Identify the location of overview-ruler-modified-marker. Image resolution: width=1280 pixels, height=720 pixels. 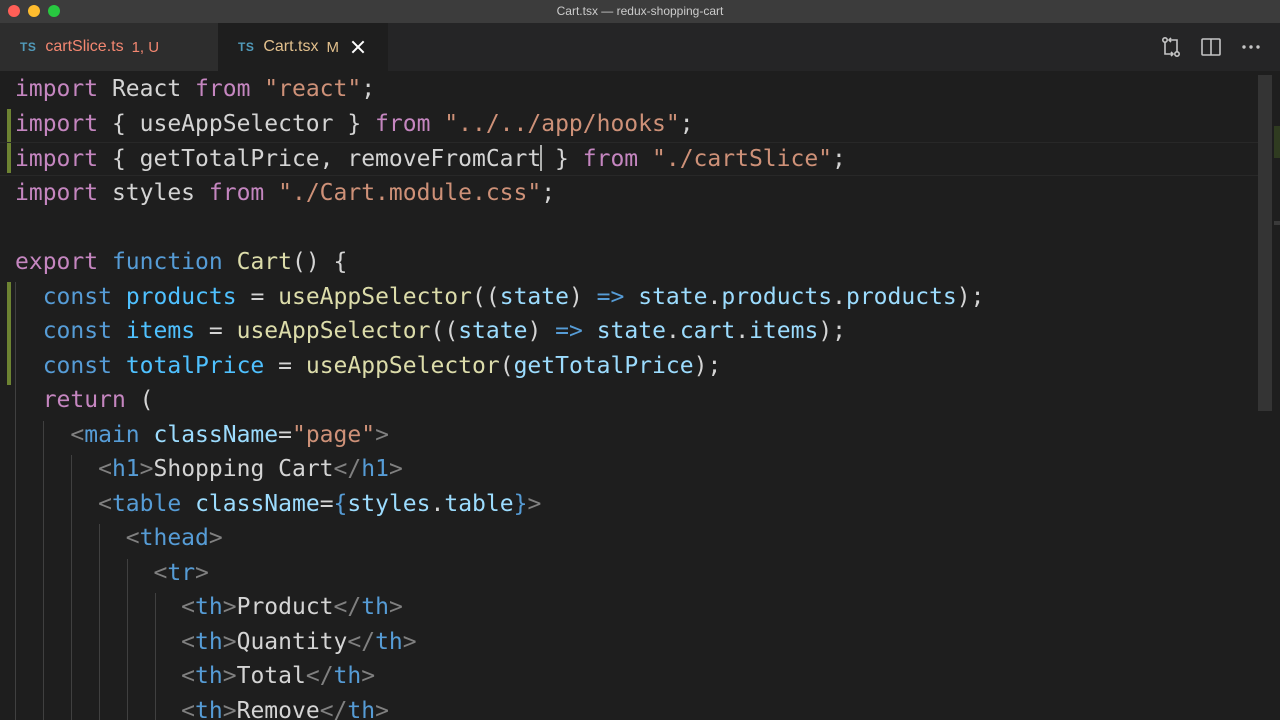
(1277, 142).